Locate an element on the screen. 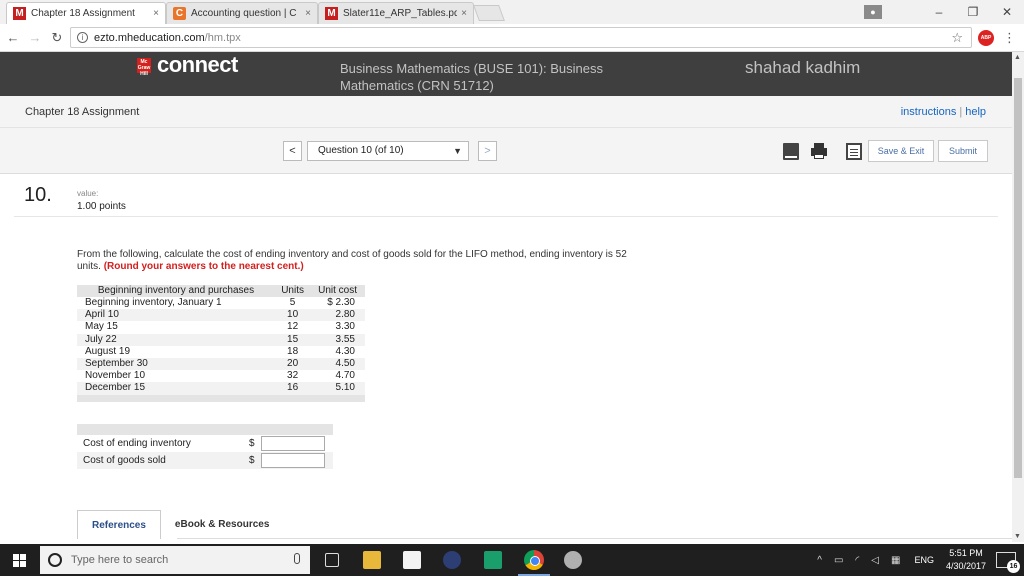  row-units: 32 is located at coordinates (293, 376).